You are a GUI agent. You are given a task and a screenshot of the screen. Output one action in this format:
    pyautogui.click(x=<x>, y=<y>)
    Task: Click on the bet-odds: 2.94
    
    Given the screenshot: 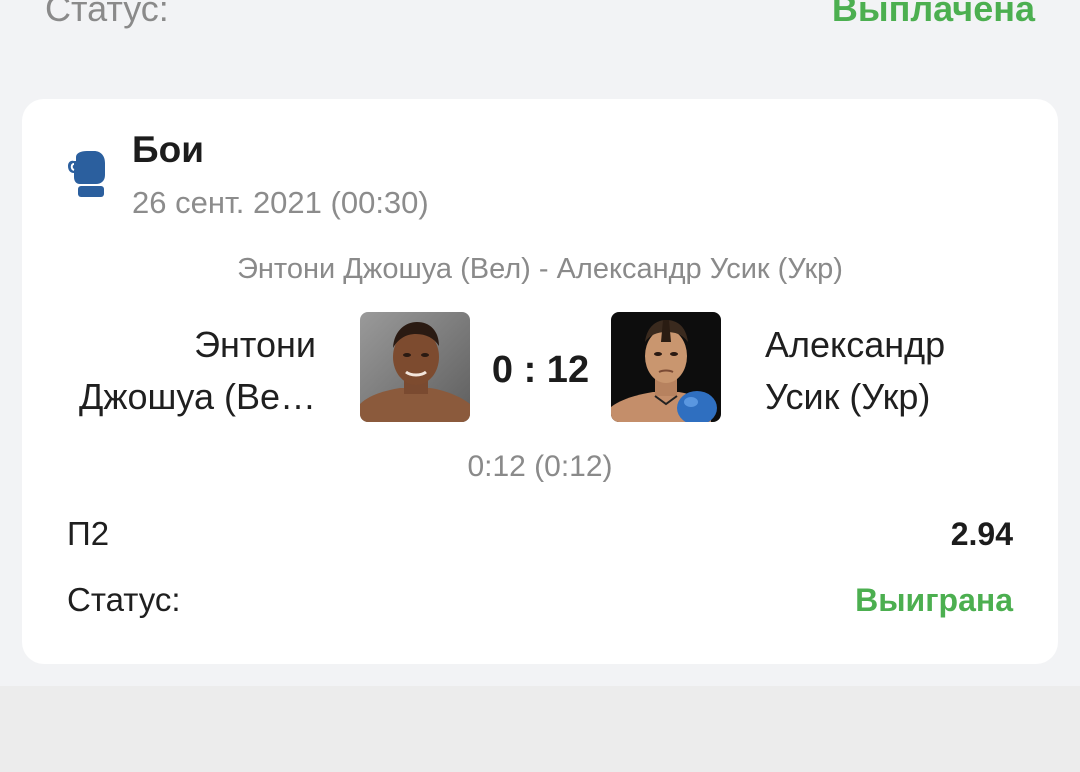 What is the action you would take?
    pyautogui.click(x=981, y=534)
    